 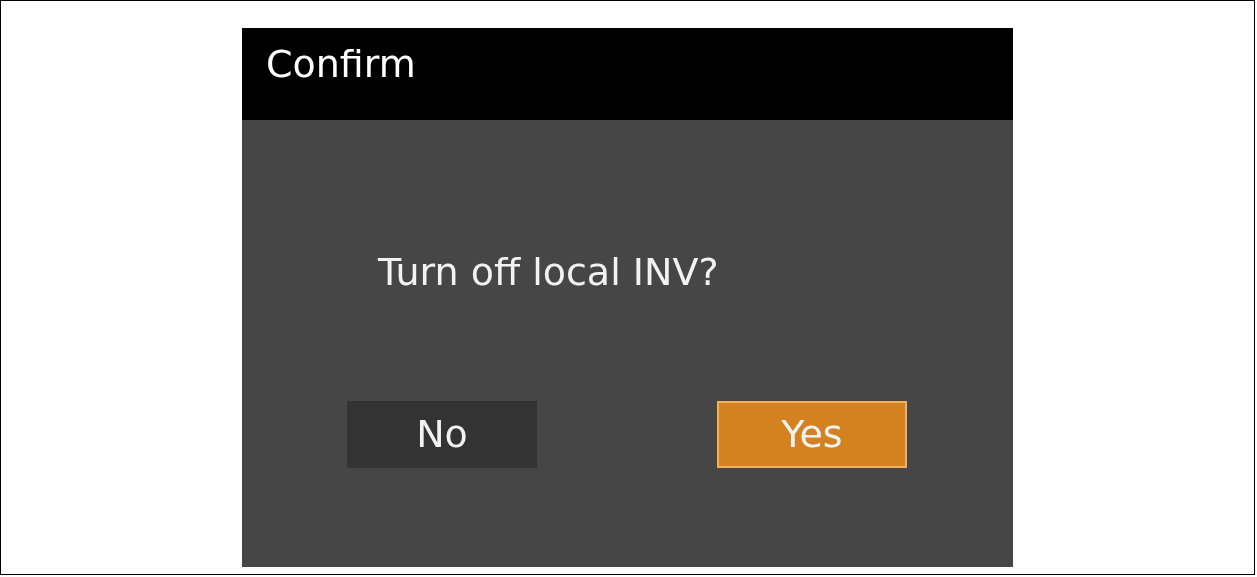 What do you see at coordinates (548, 273) in the screenshot?
I see `confirm-message: Turn off local INV?` at bounding box center [548, 273].